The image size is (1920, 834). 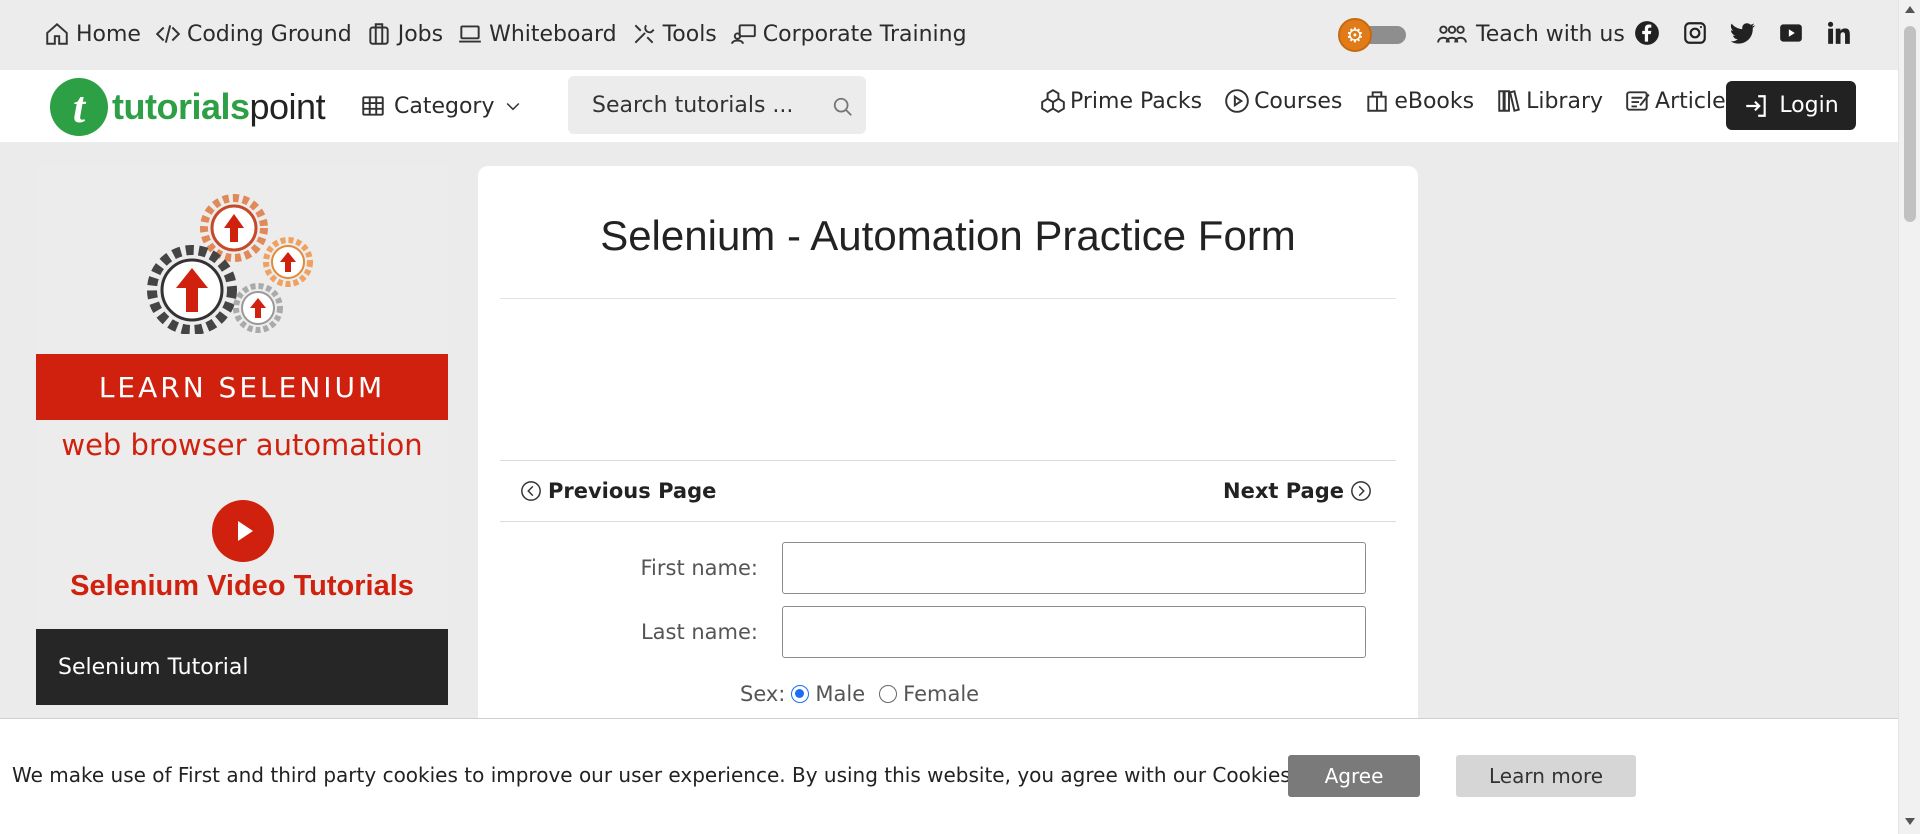 I want to click on logo-mark-icon: t, so click(x=79, y=107).